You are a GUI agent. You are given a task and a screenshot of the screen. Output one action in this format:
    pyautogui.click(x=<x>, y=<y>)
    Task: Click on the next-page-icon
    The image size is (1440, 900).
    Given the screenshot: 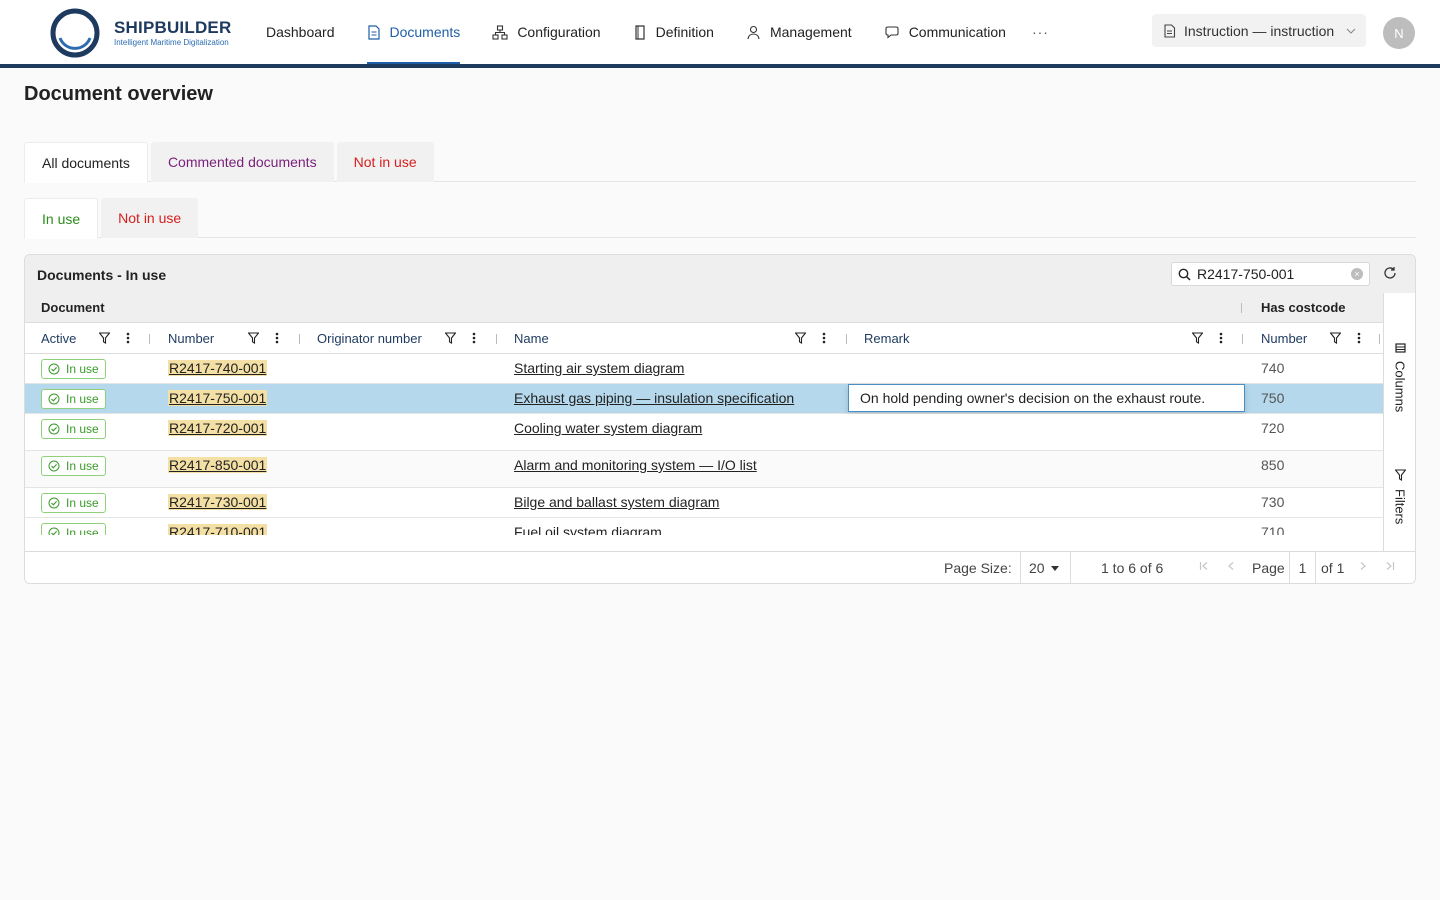 What is the action you would take?
    pyautogui.click(x=1363, y=566)
    